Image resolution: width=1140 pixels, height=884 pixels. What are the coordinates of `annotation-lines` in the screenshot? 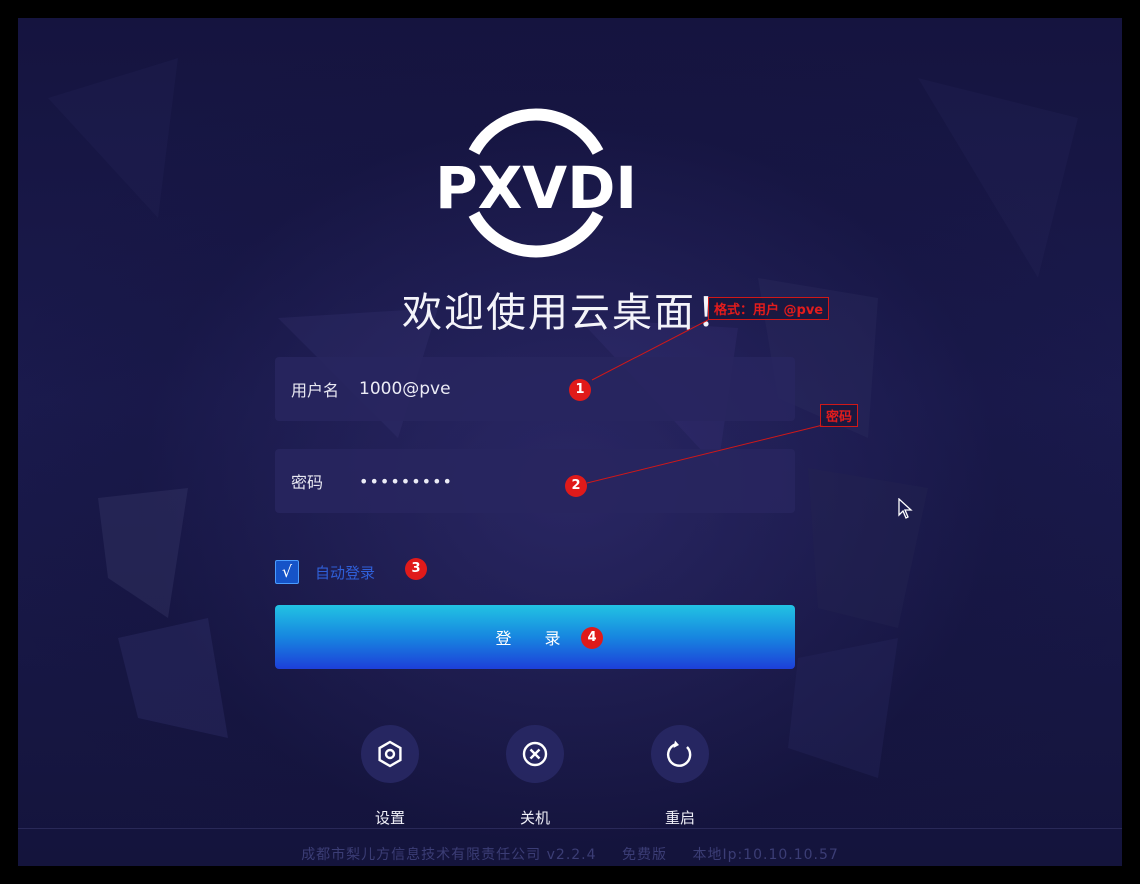 It's located at (705, 401).